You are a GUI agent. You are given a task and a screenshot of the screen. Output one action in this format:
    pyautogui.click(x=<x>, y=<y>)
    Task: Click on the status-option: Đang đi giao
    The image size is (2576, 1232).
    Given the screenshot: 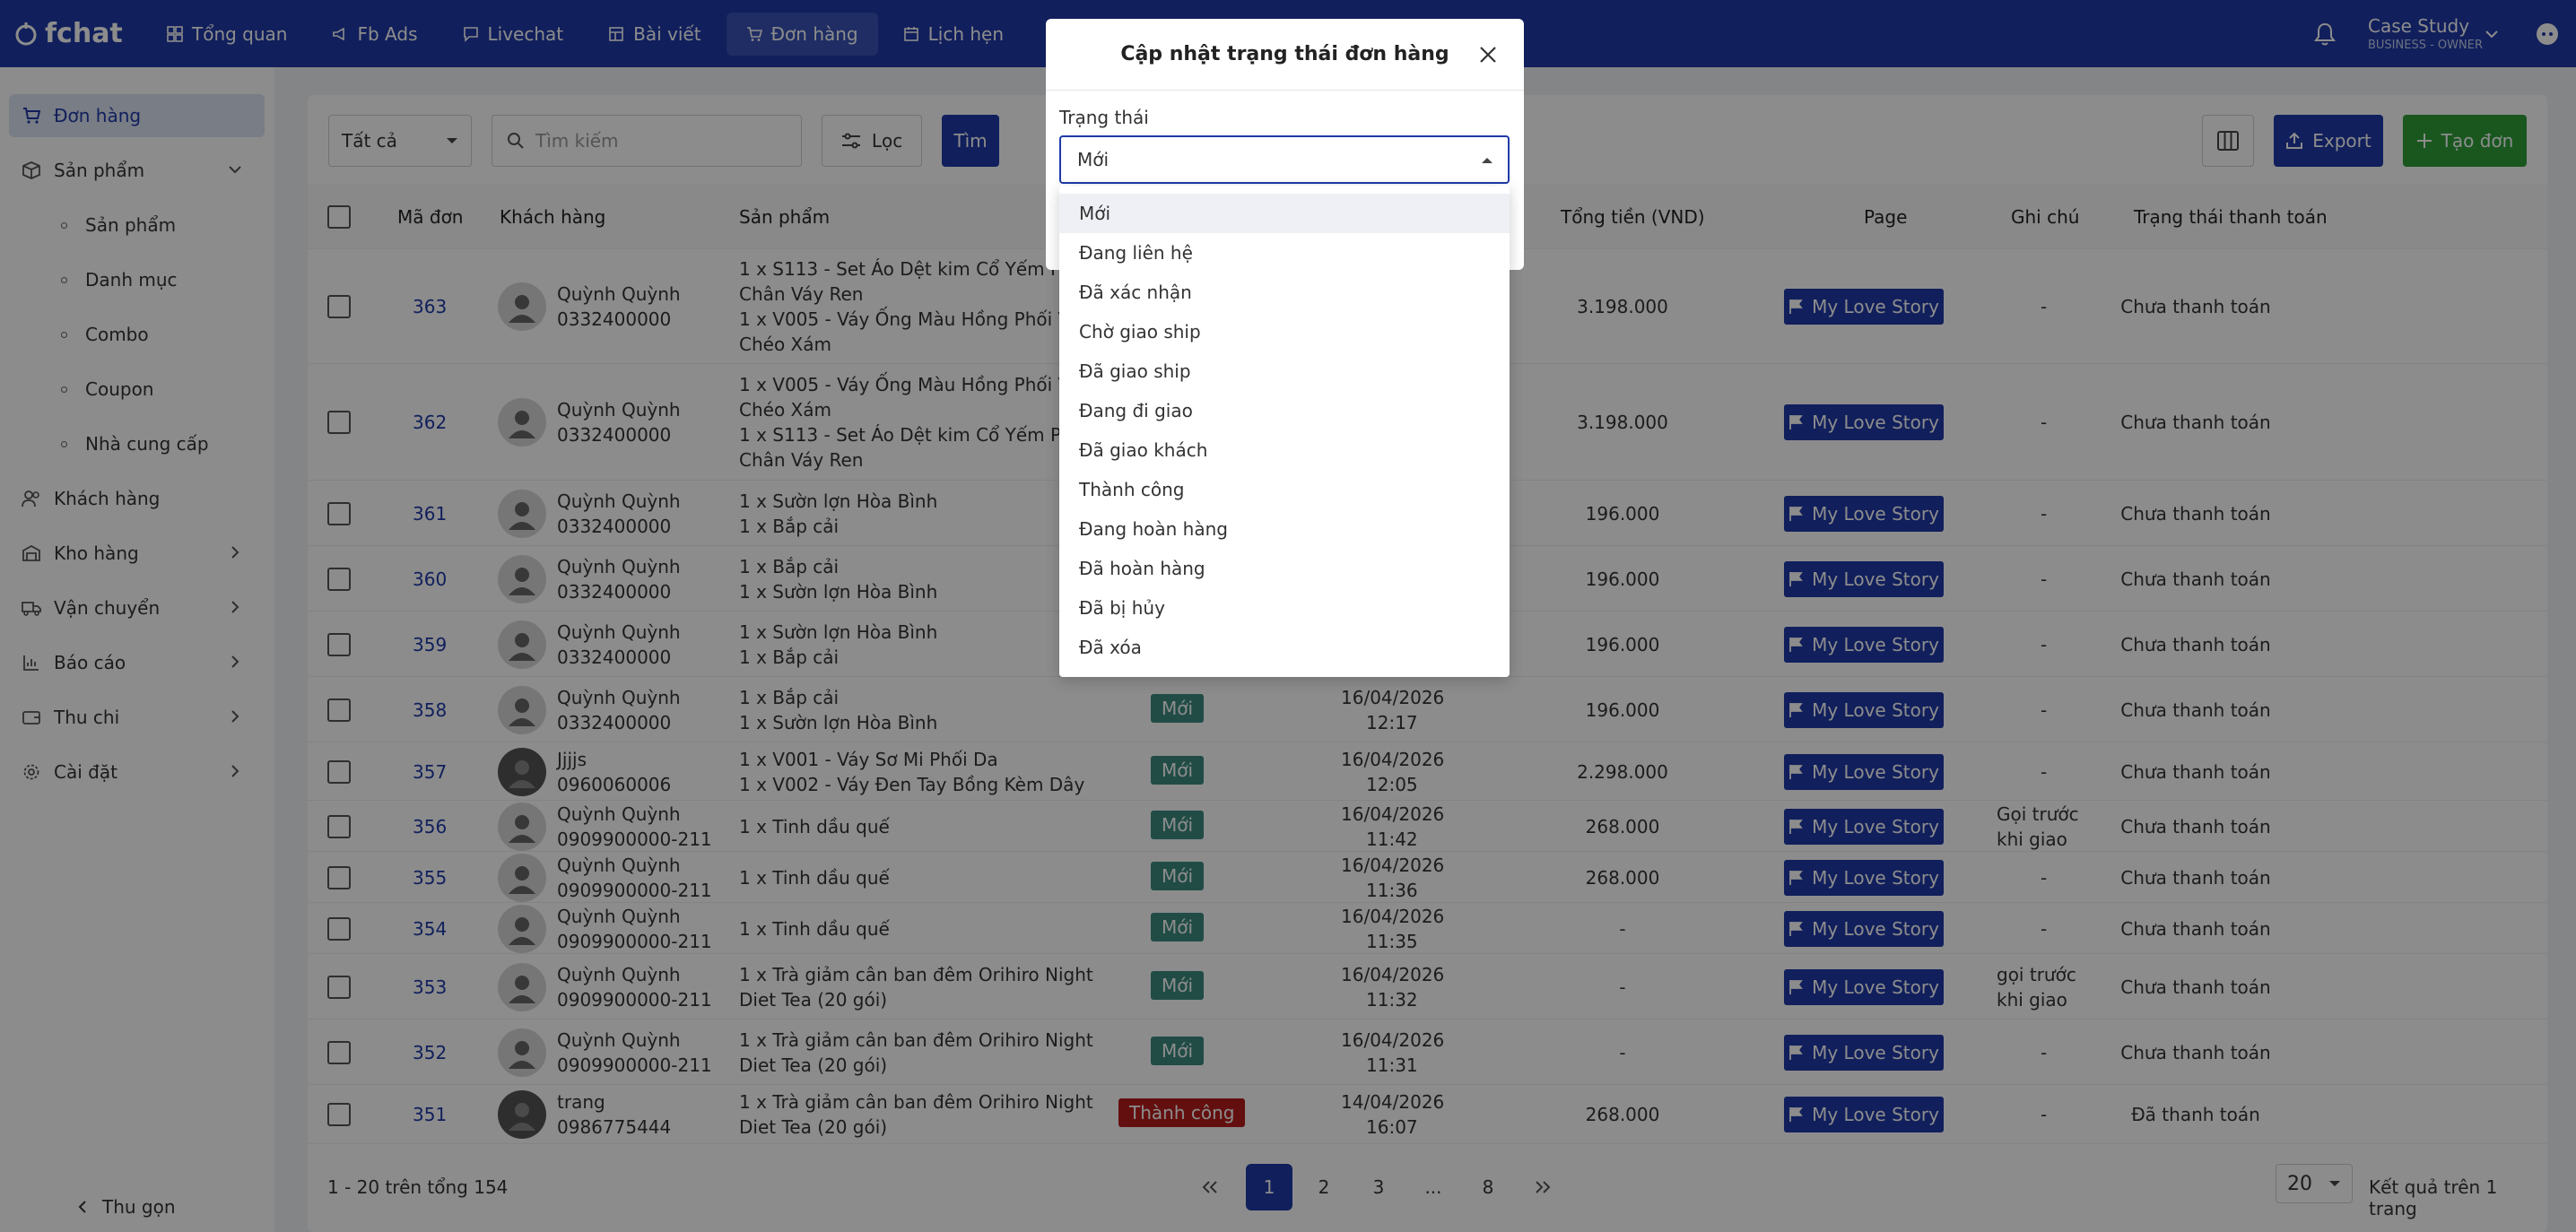 What is the action you would take?
    pyautogui.click(x=1284, y=410)
    